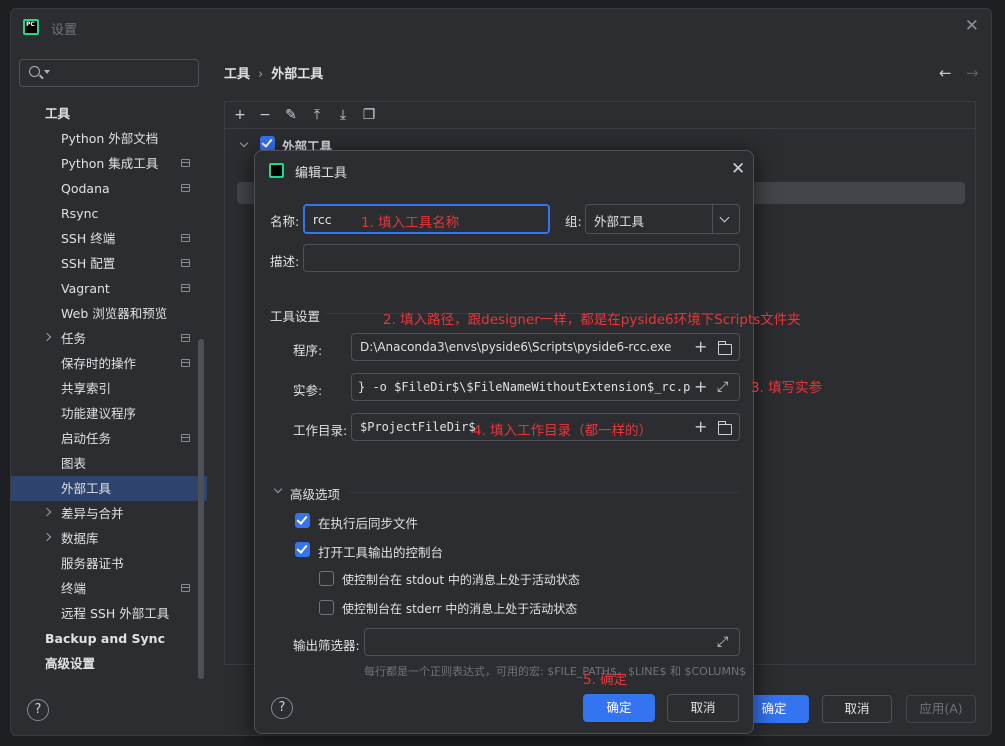  I want to click on tree-item-diagrams: 图表, so click(109, 463).